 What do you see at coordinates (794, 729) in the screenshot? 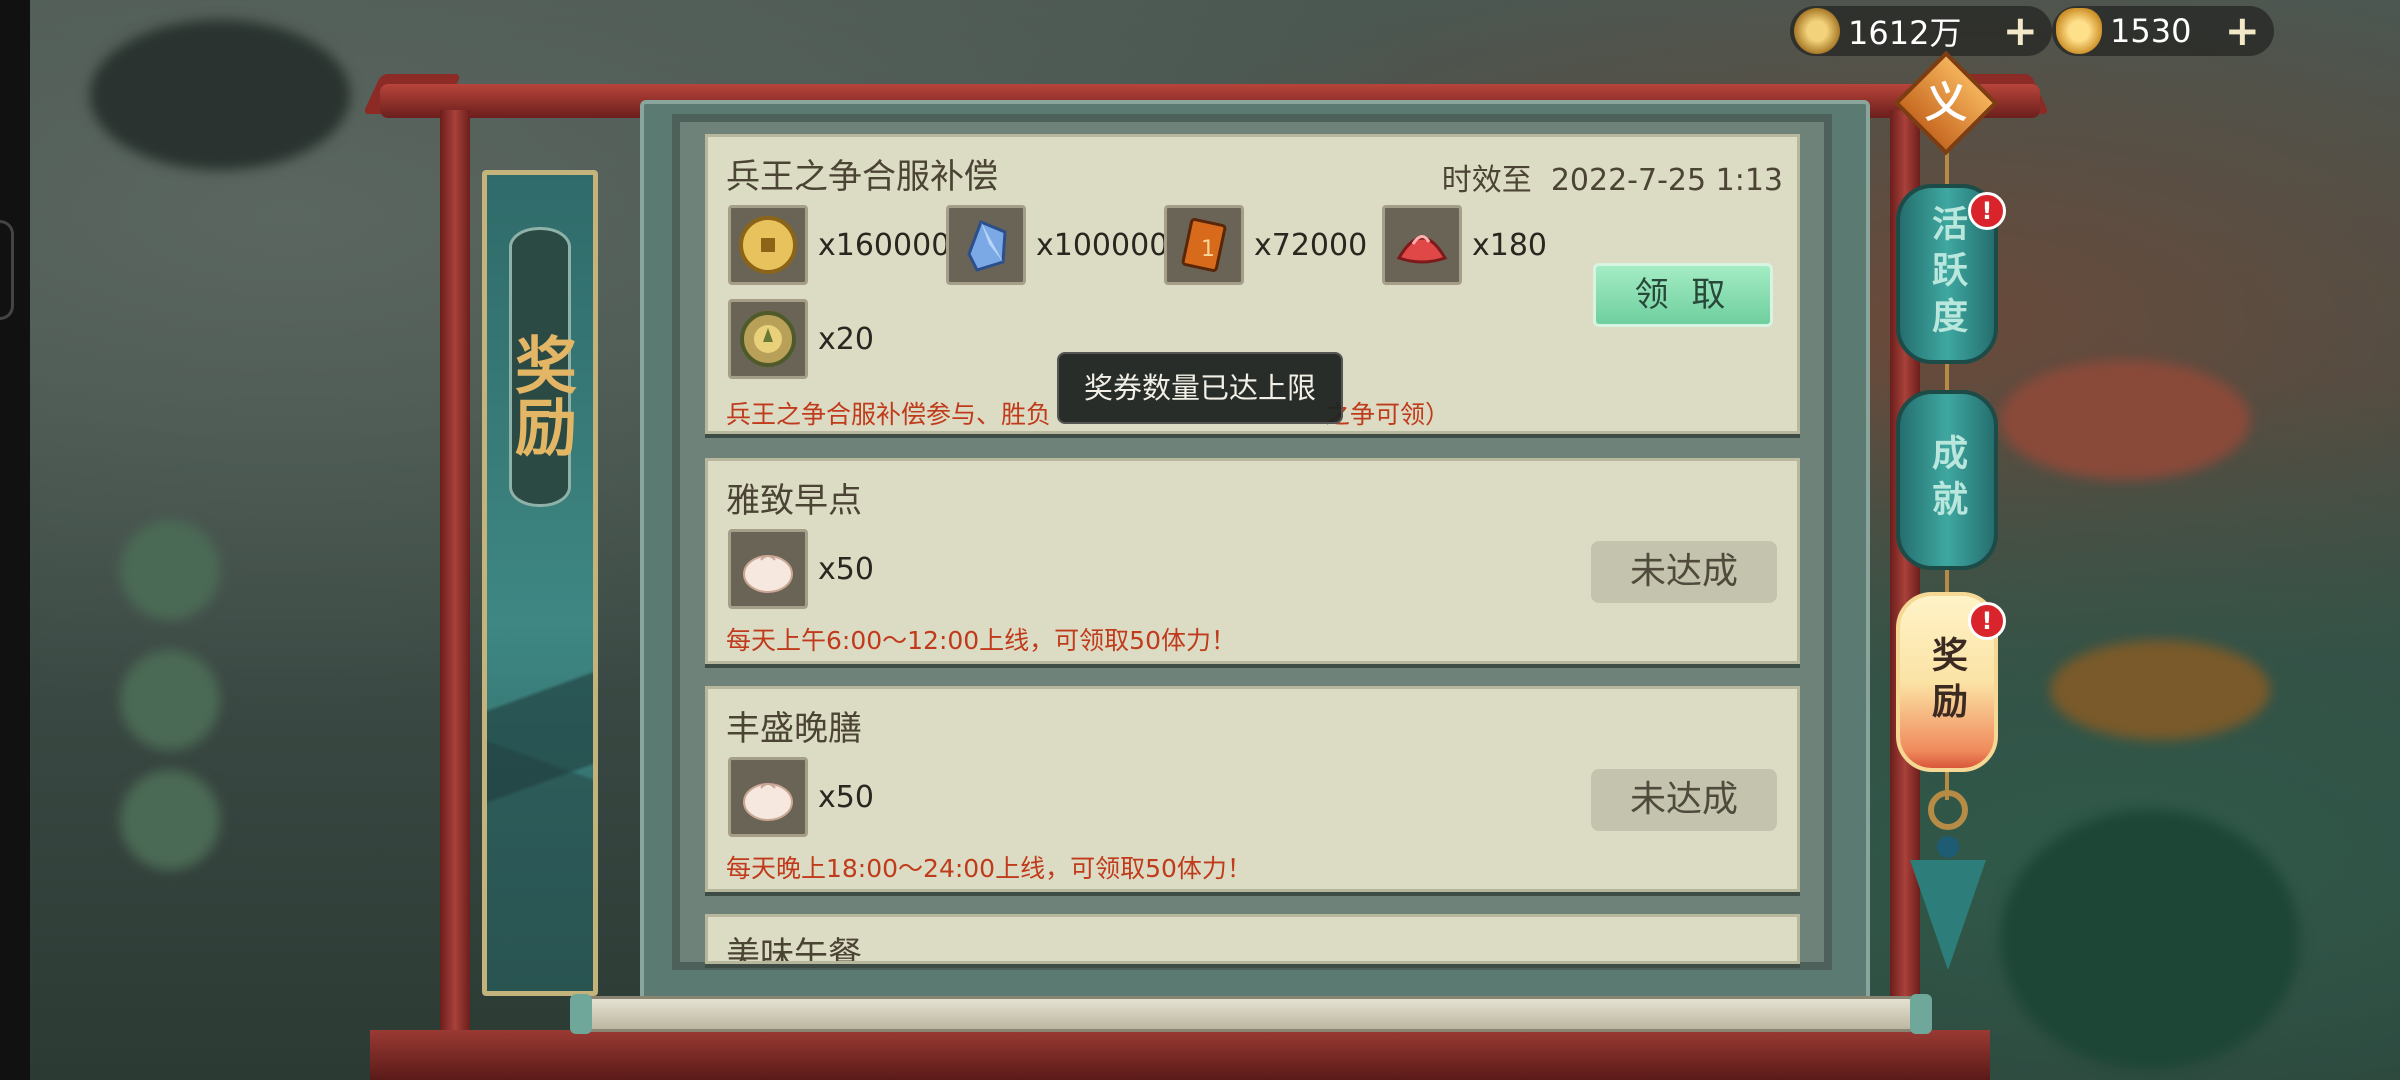
I see `card-title: 丰盛晚膳` at bounding box center [794, 729].